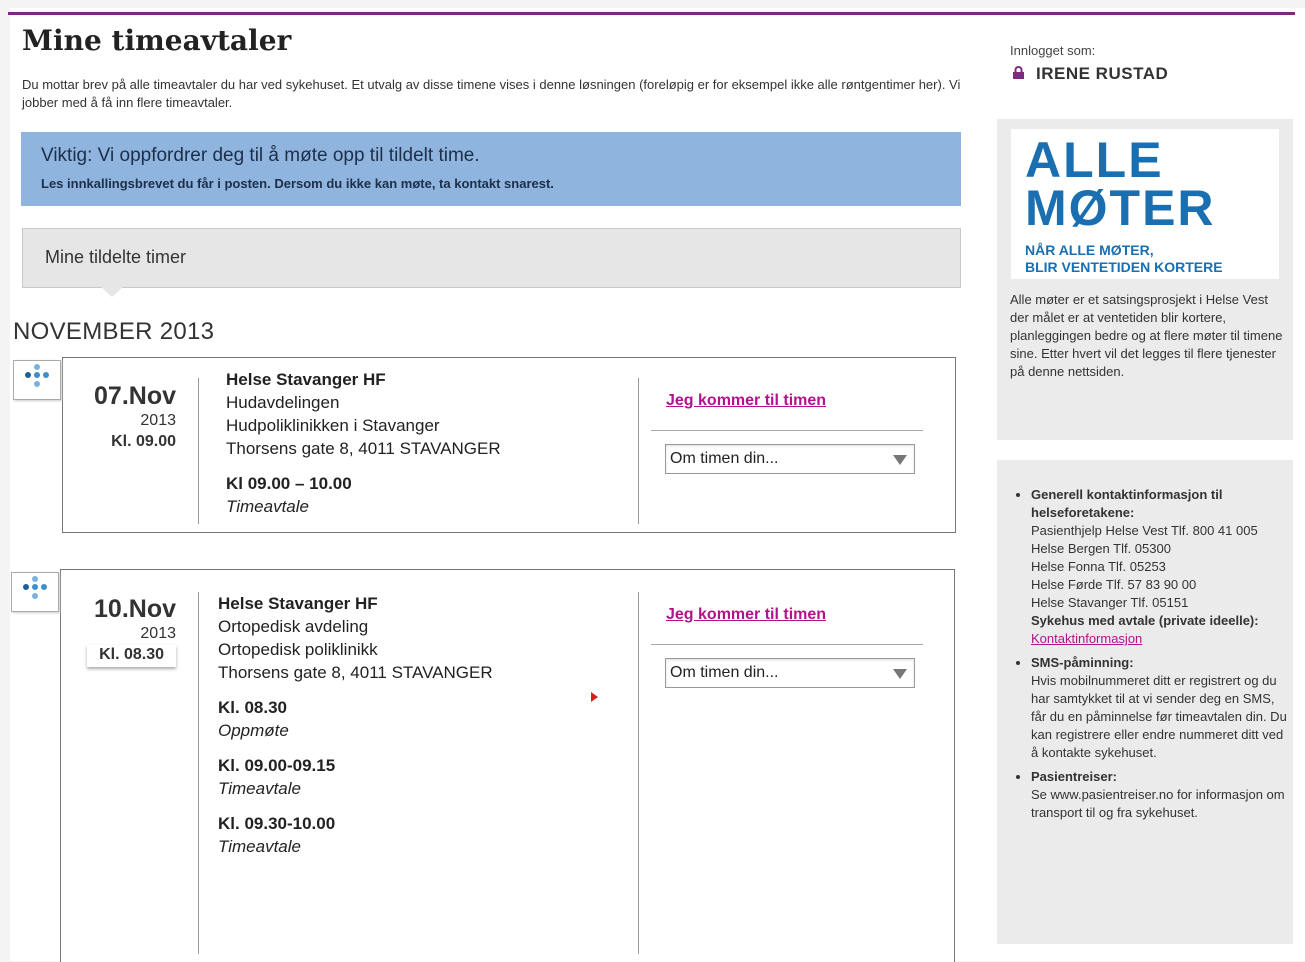  Describe the element at coordinates (114, 331) in the screenshot. I see `month-heading: NOVEMBER 2013` at that location.